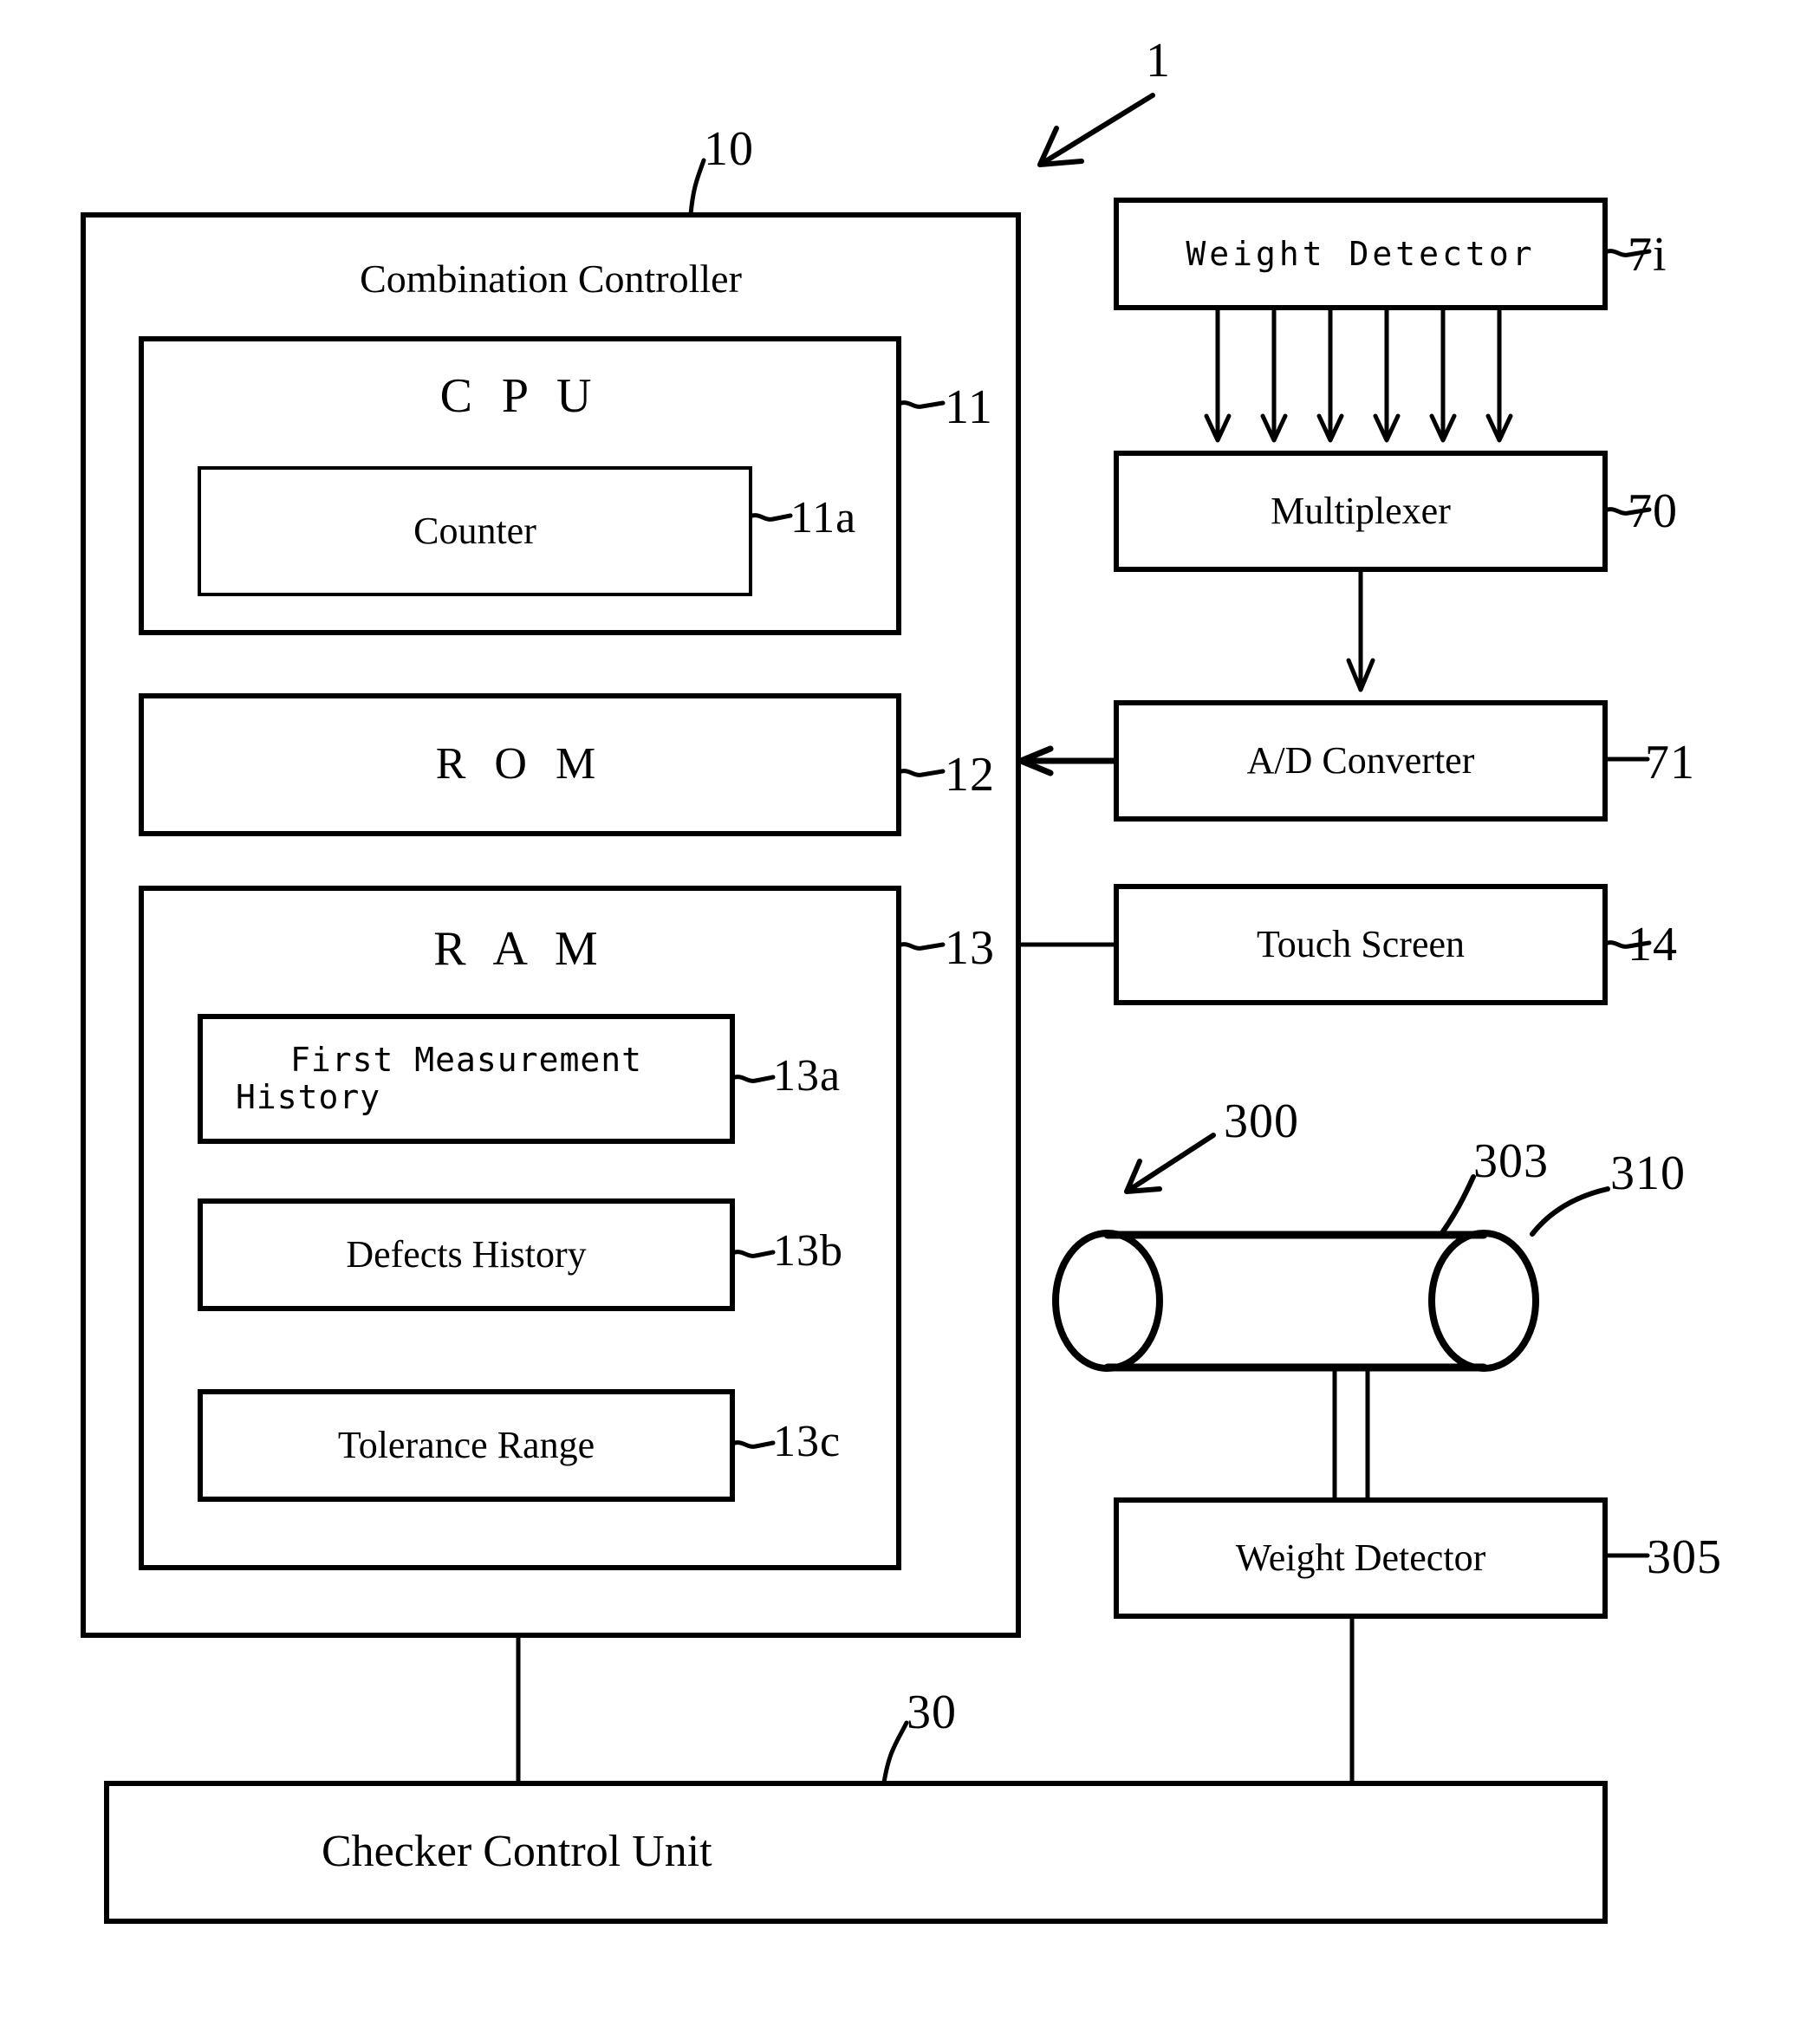 This screenshot has width=1820, height=2020. I want to click on defects-history-label: Defects History, so click(466, 1254).